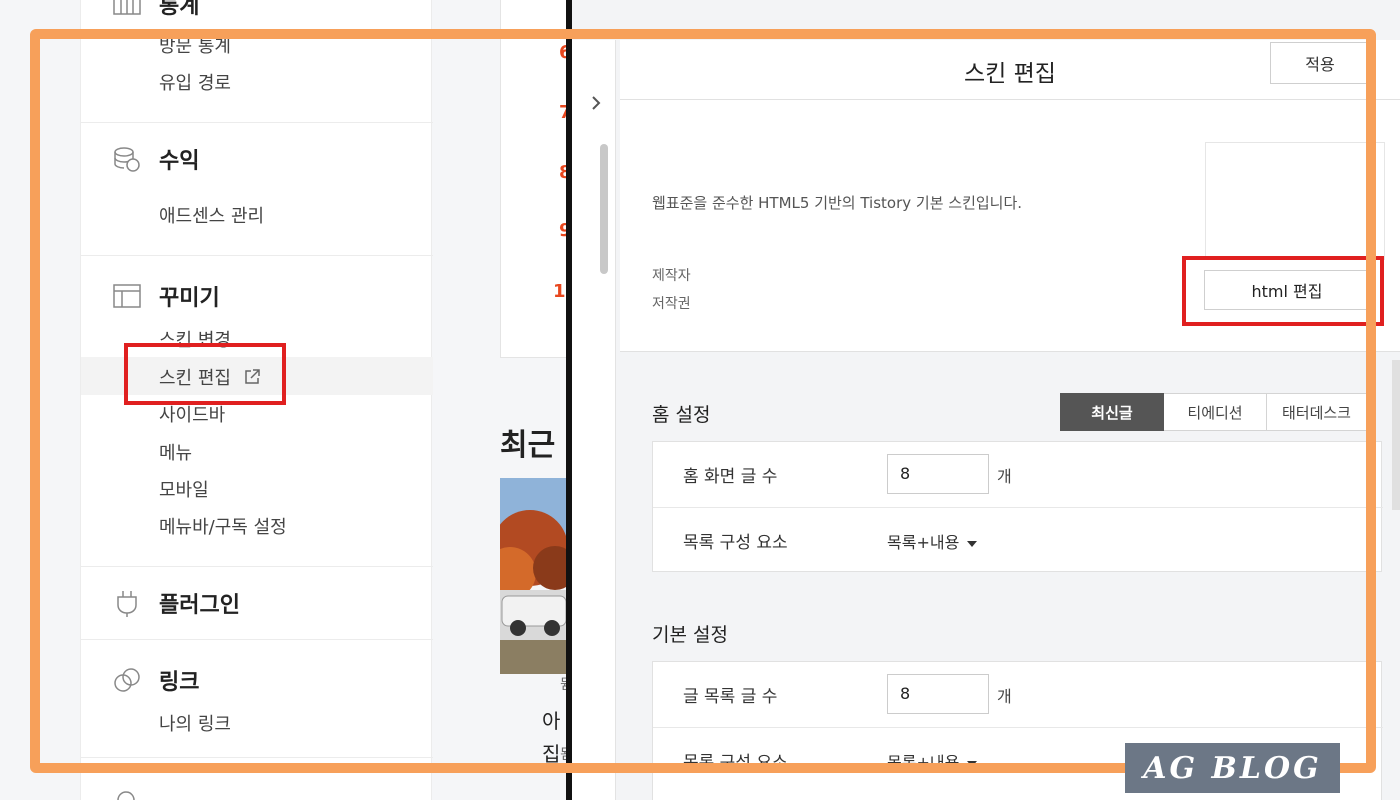 Image resolution: width=1400 pixels, height=800 pixels. Describe the element at coordinates (1295, 201) in the screenshot. I see `skin-preview-thumbnail` at that location.